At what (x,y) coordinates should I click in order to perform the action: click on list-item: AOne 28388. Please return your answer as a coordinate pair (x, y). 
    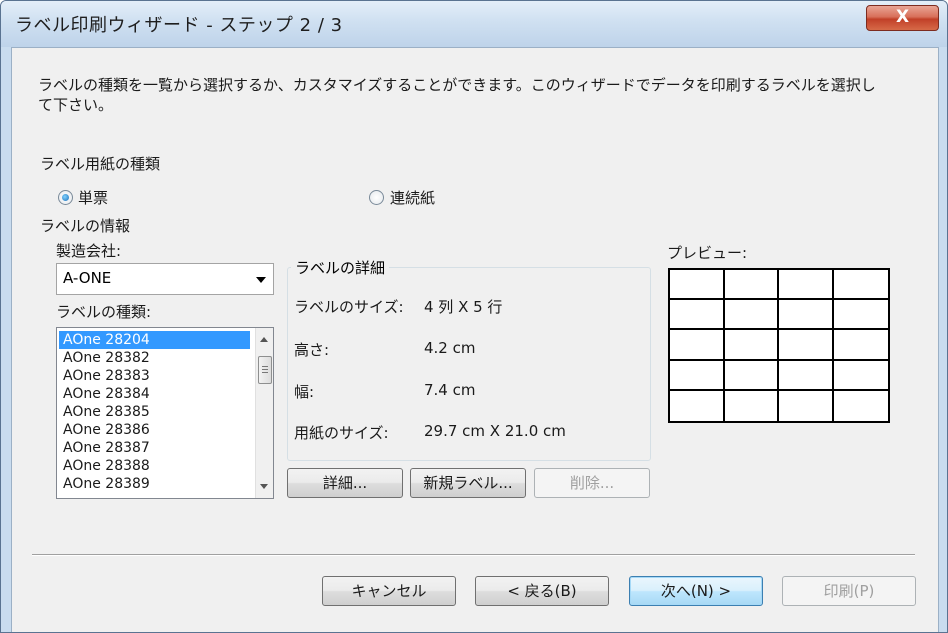
    Looking at the image, I should click on (154, 466).